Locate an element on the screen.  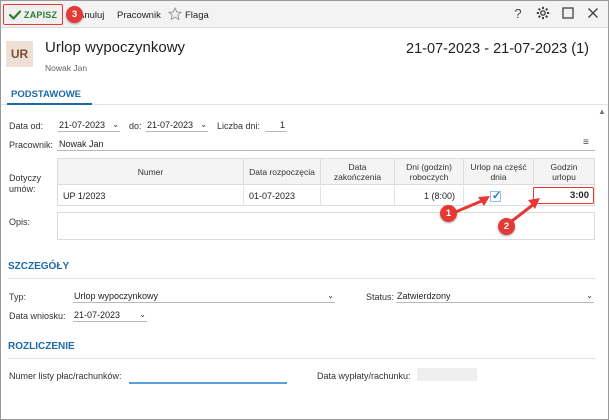
date-range: 21-07-2023 - 21-07-2023 (1) is located at coordinates (497, 49).